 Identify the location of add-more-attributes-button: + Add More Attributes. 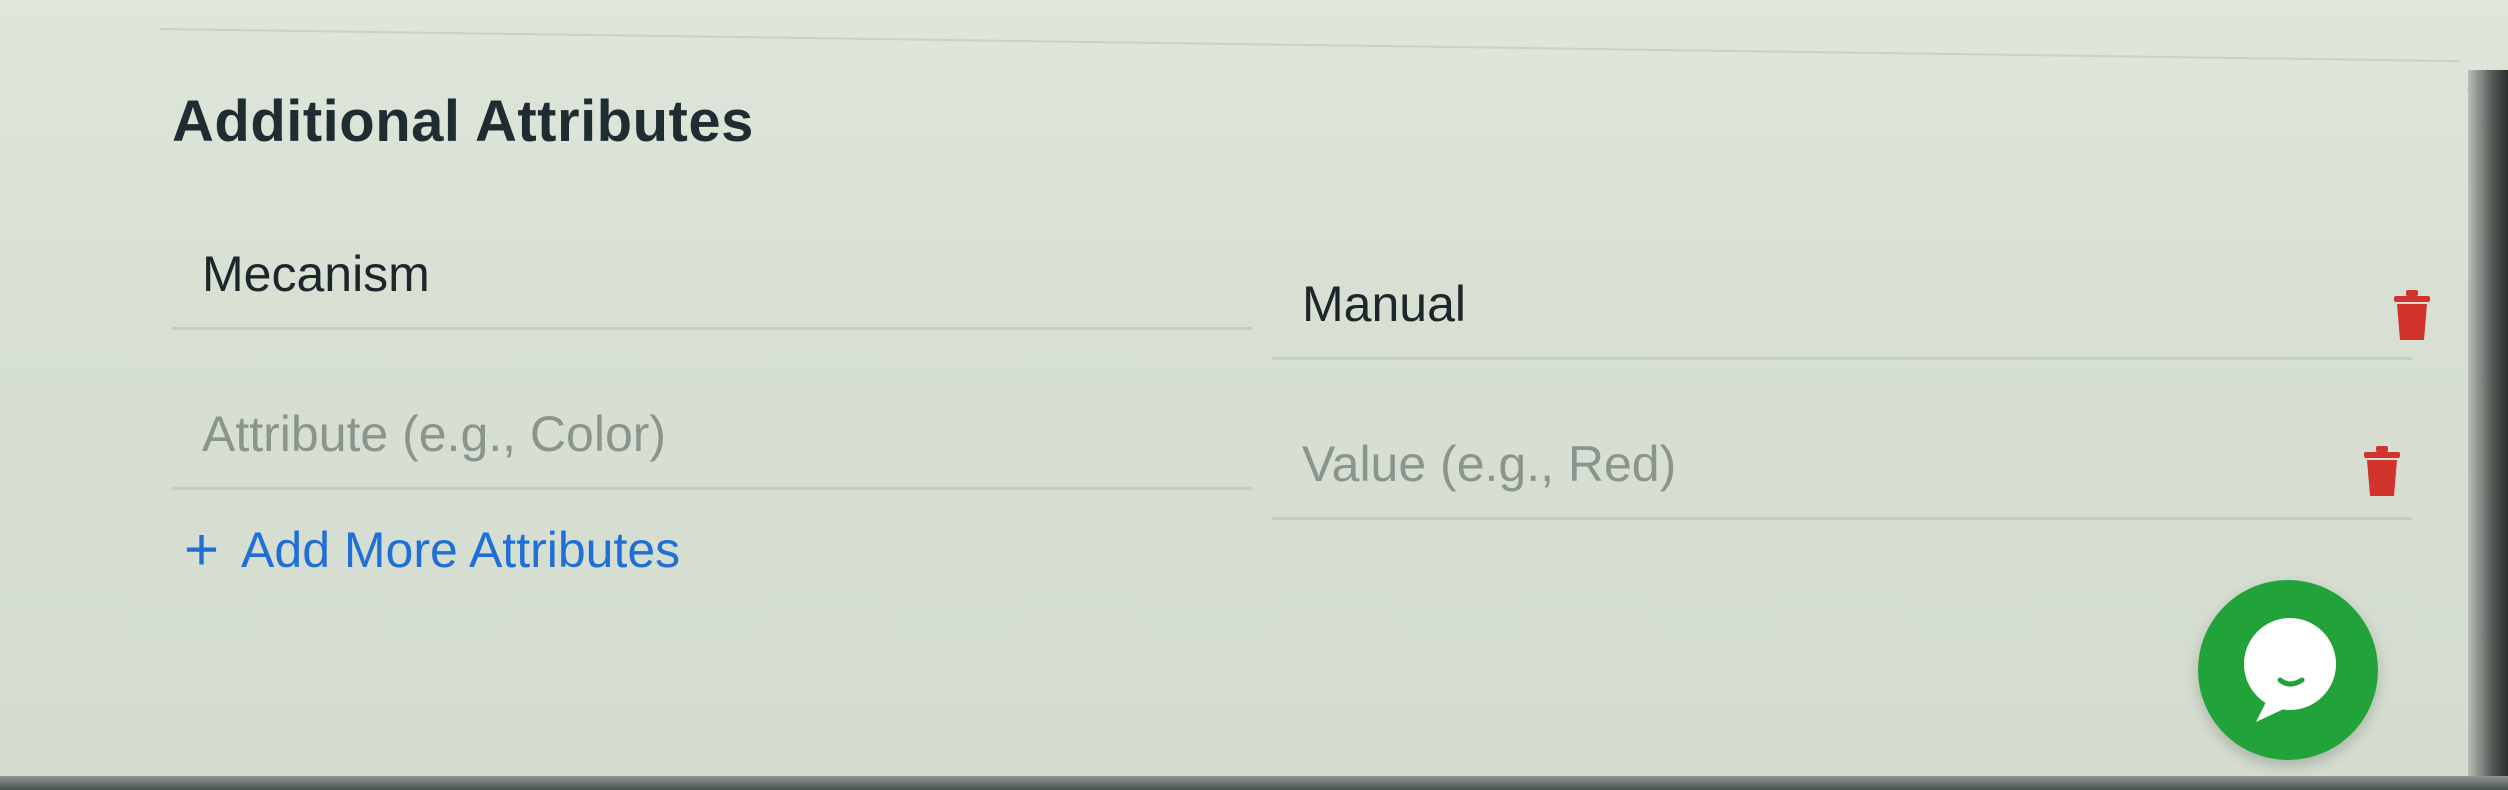
(432, 550).